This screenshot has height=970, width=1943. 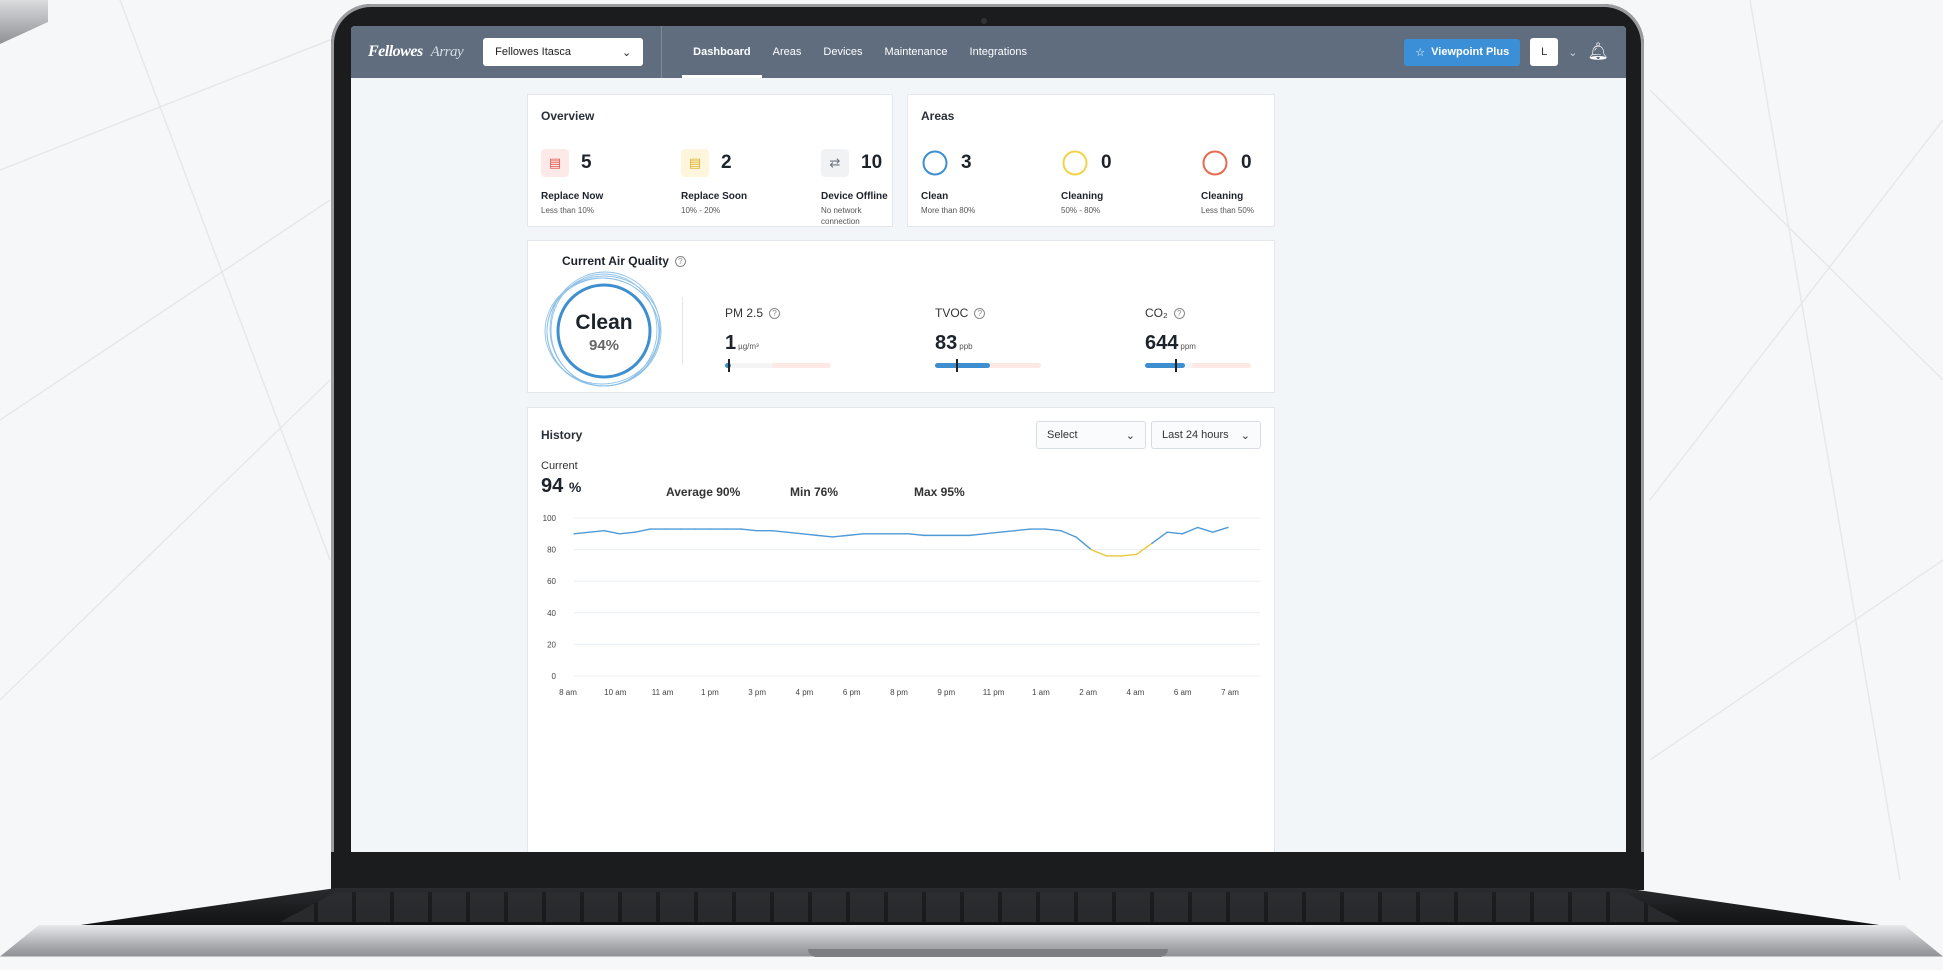 I want to click on areas-title: Areas, so click(x=938, y=116).